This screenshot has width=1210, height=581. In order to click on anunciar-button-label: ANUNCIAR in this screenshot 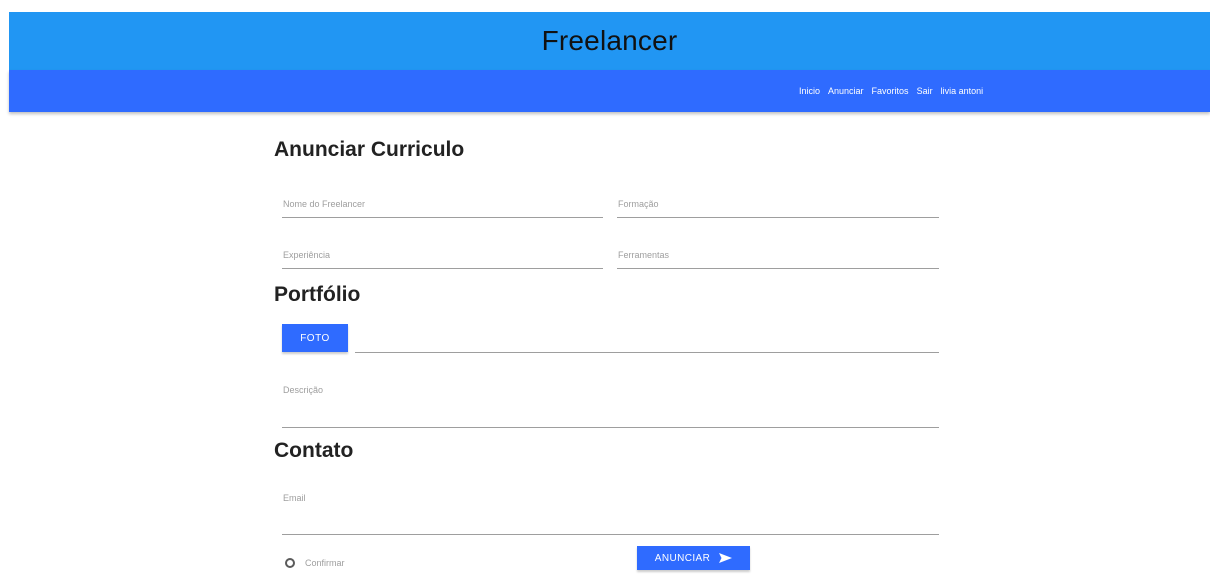, I will do `click(682, 558)`.